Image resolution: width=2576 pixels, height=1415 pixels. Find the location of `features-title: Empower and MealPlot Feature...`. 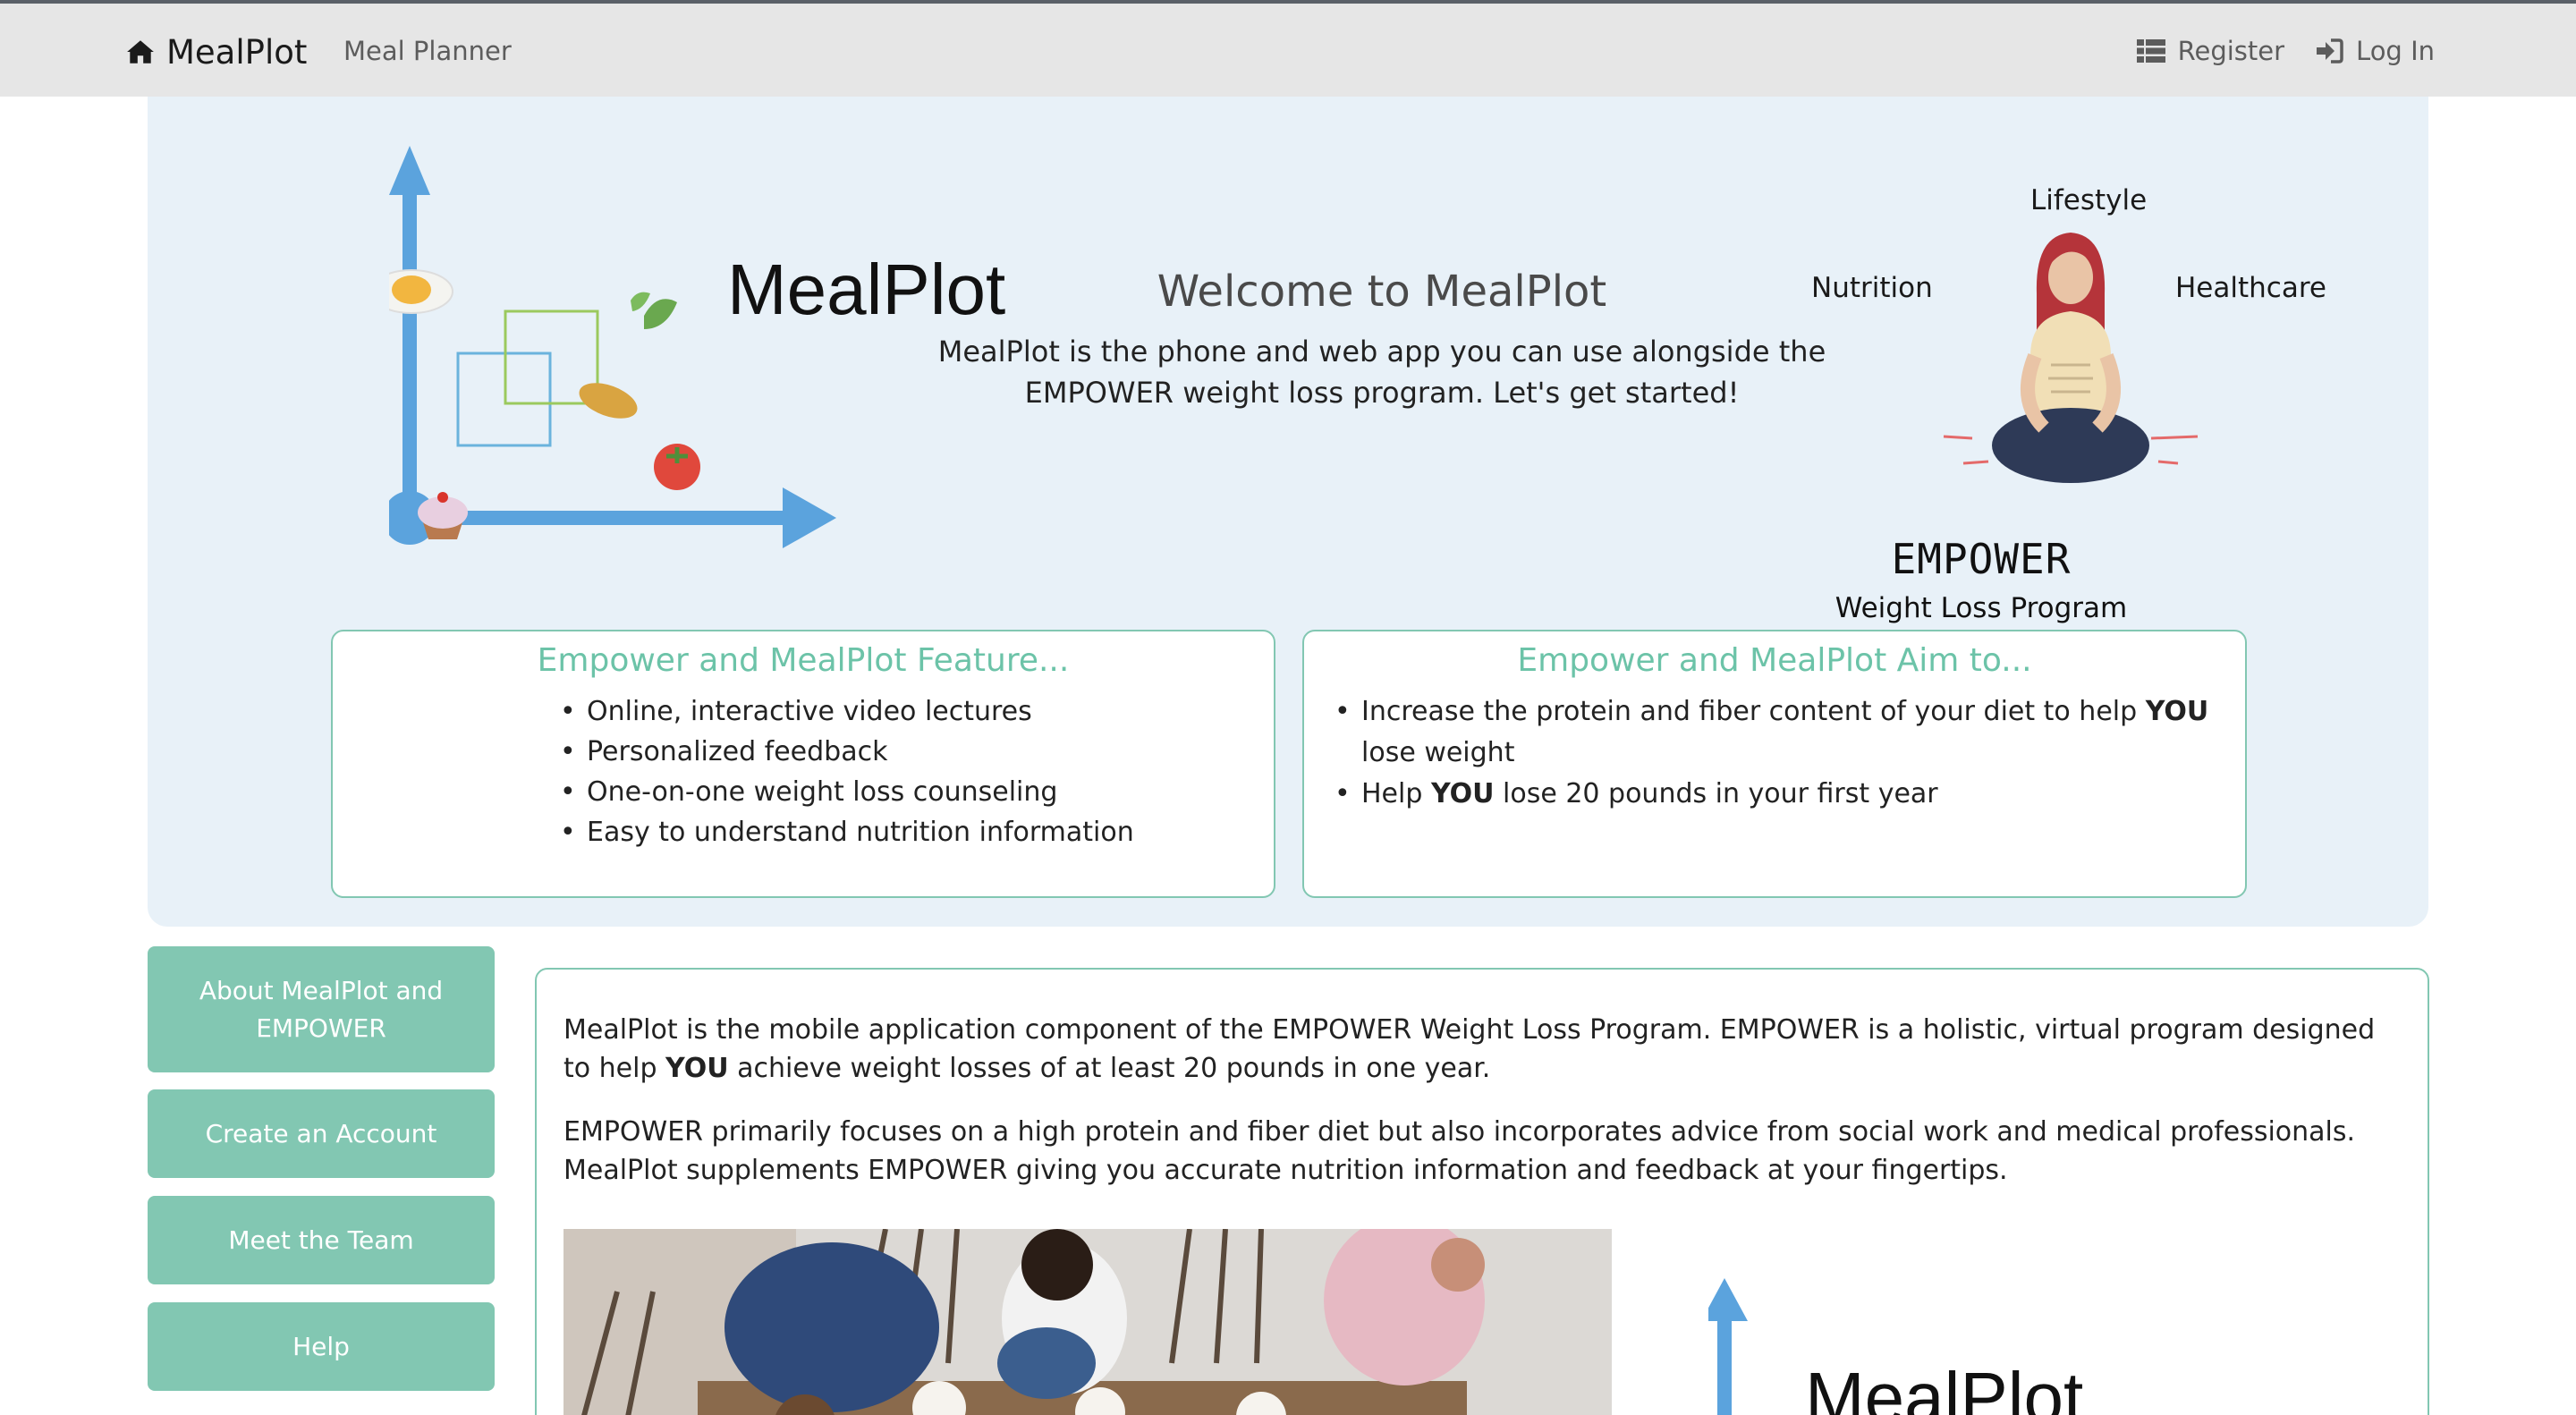

features-title: Empower and MealPlot Feature... is located at coordinates (803, 660).